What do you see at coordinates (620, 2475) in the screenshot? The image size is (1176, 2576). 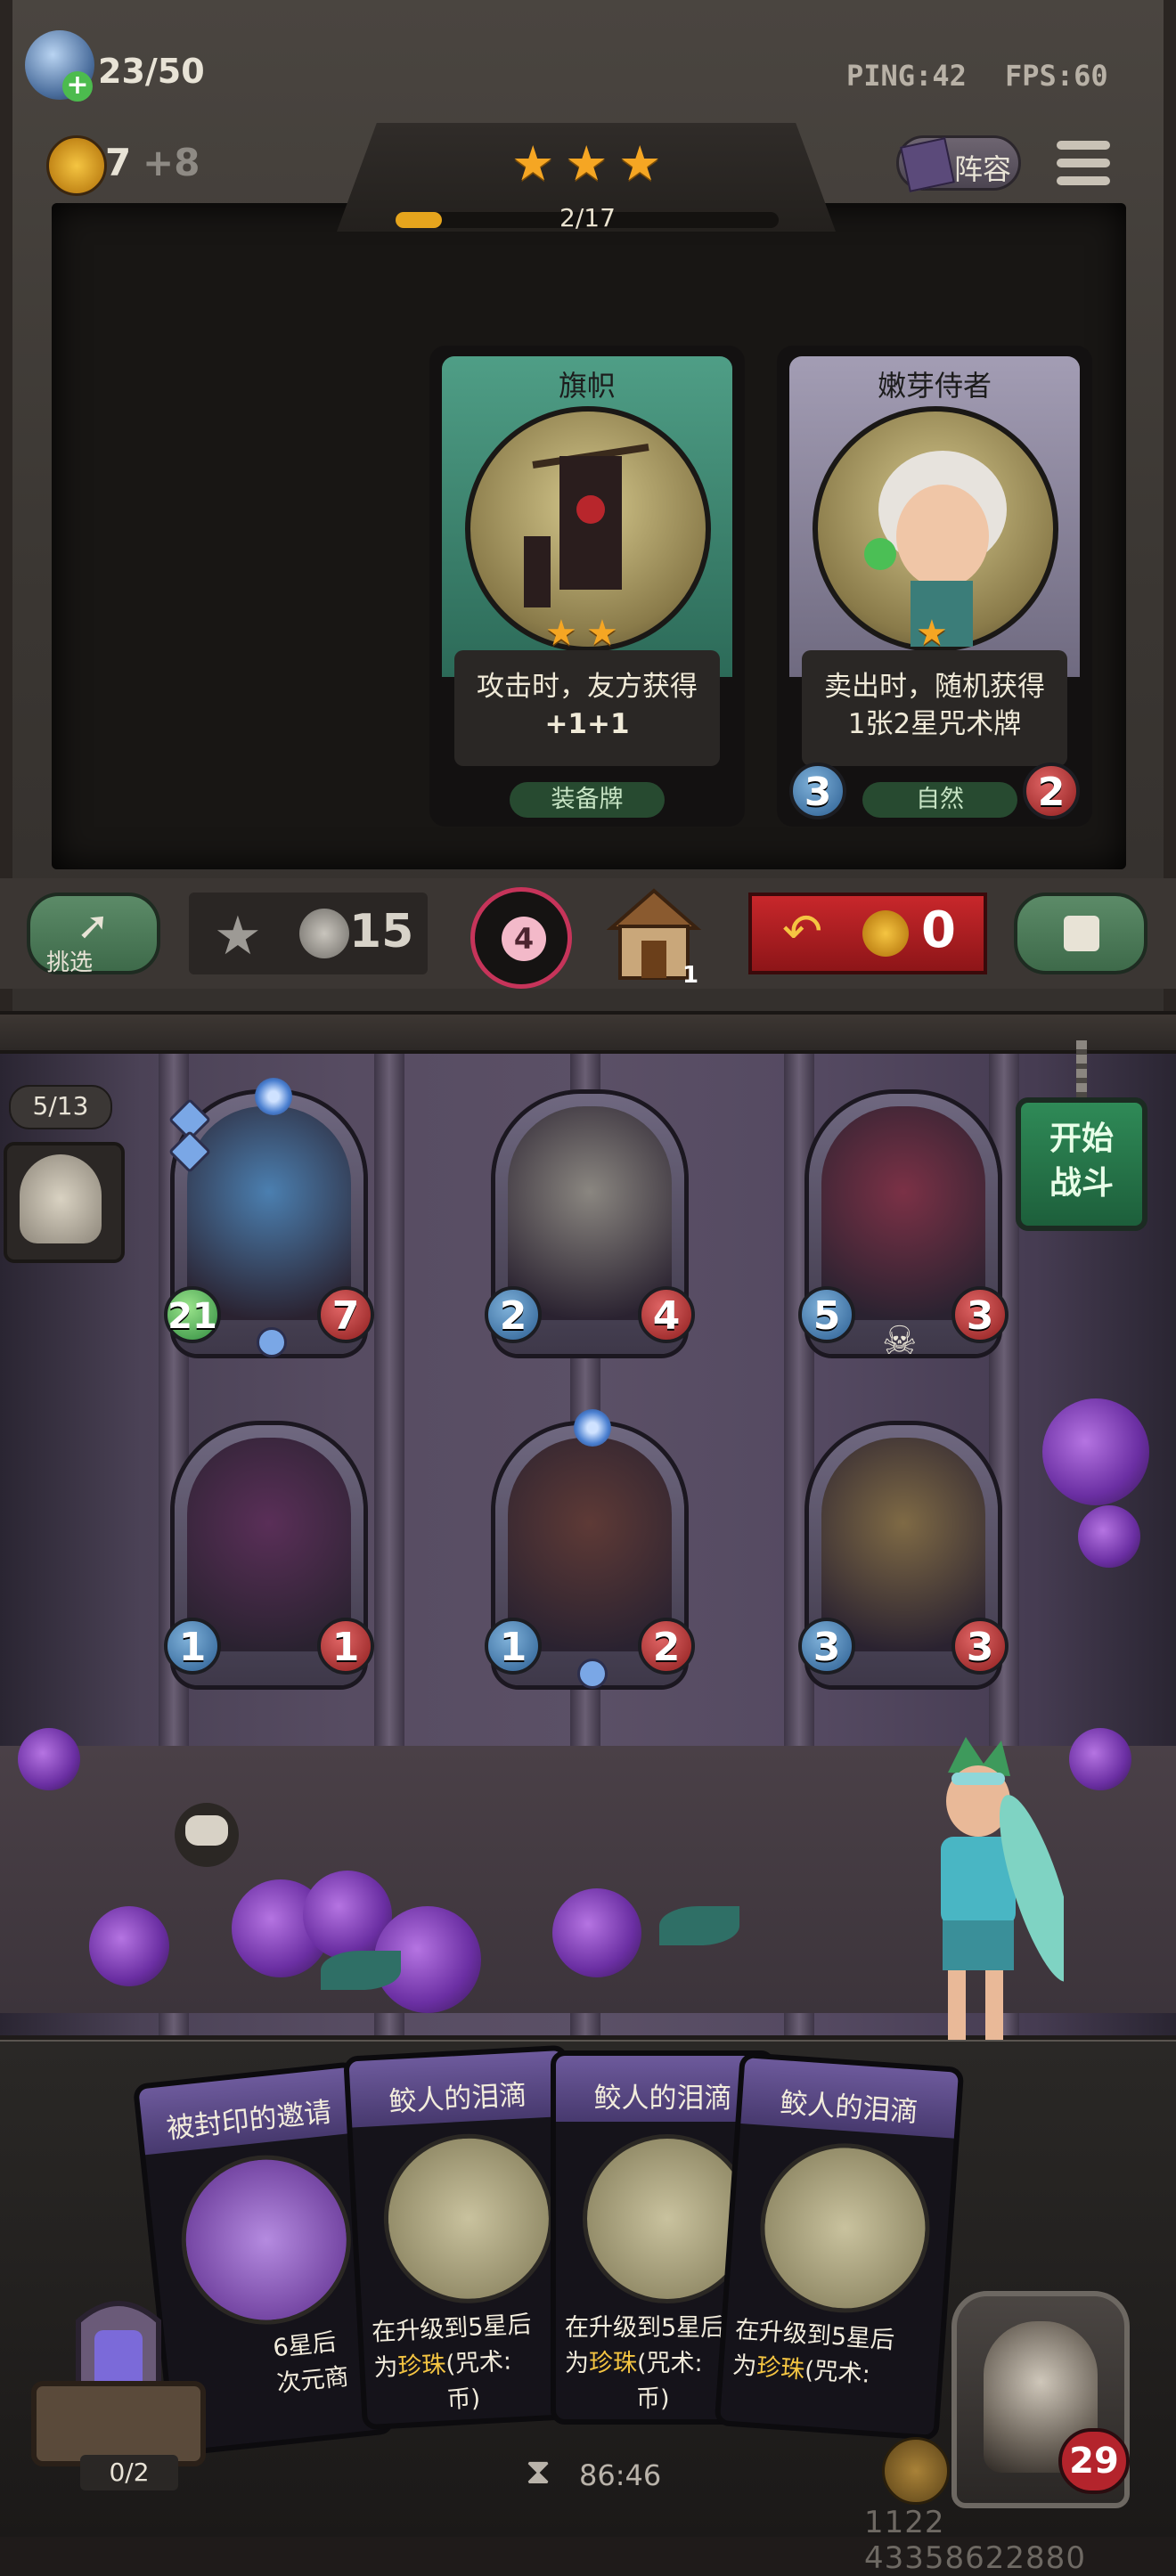 I see `turn-timer: 86:46` at bounding box center [620, 2475].